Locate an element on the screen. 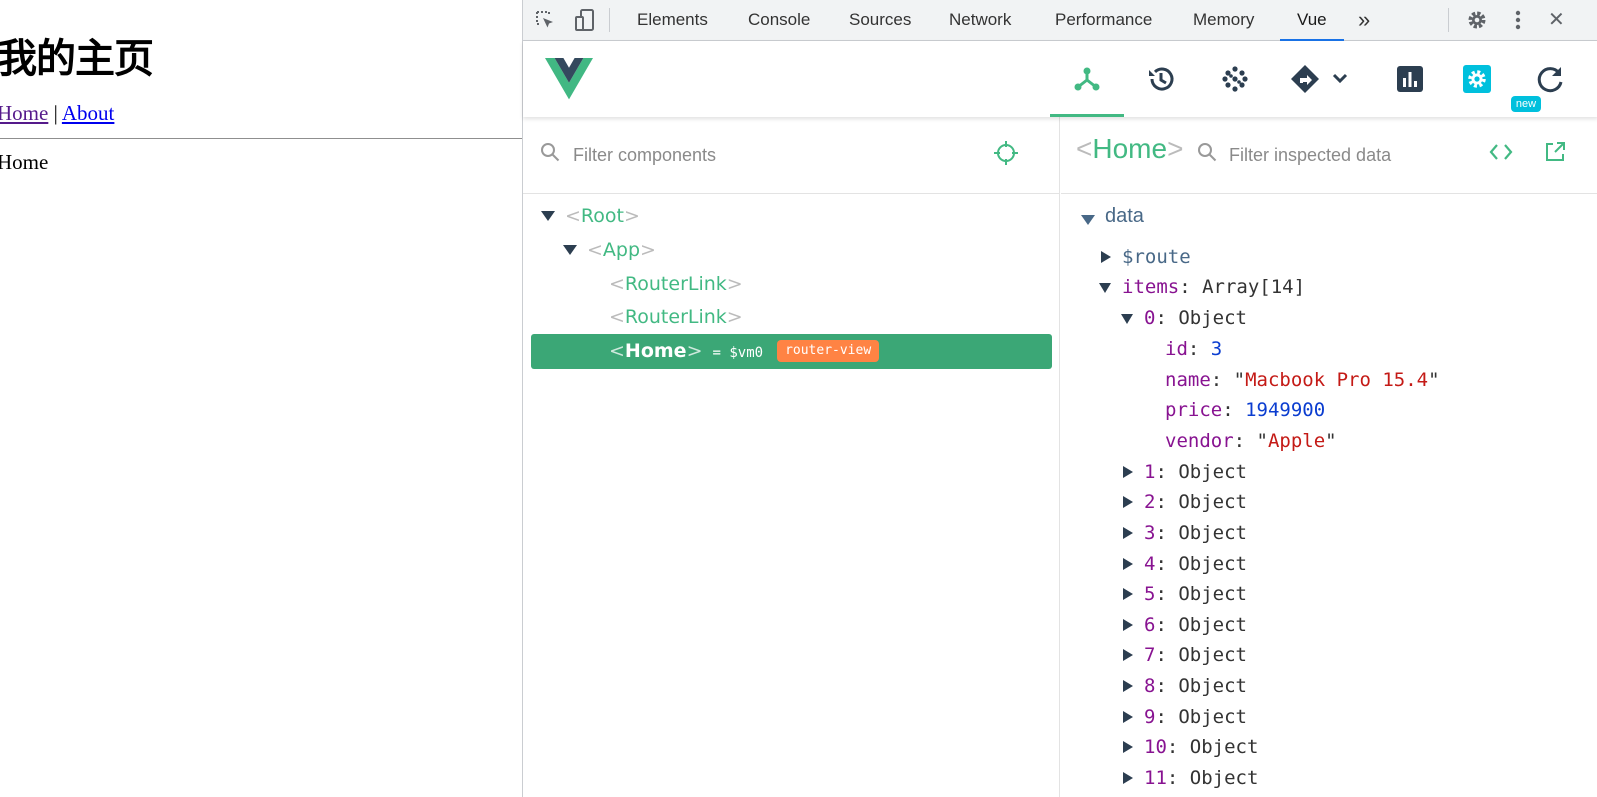 The width and height of the screenshot is (1597, 797). data-field-vendor: vendor: "Apple" is located at coordinates (1251, 441).